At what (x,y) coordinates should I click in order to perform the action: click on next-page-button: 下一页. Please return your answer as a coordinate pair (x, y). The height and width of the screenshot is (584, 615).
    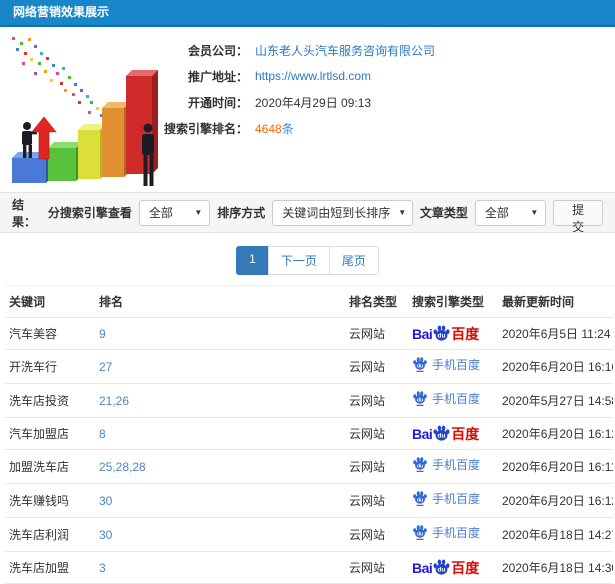
    Looking at the image, I should click on (298, 260).